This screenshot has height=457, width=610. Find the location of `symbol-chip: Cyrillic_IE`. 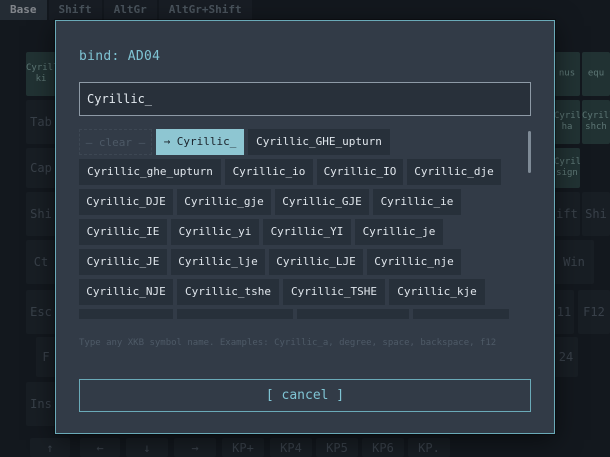

symbol-chip: Cyrillic_IE is located at coordinates (123, 232).